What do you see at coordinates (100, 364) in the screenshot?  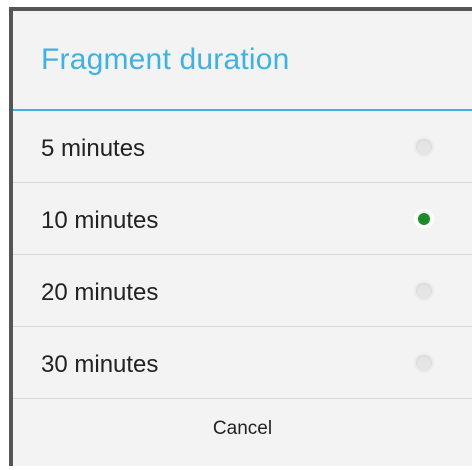 I see `option-label: 30 minutes` at bounding box center [100, 364].